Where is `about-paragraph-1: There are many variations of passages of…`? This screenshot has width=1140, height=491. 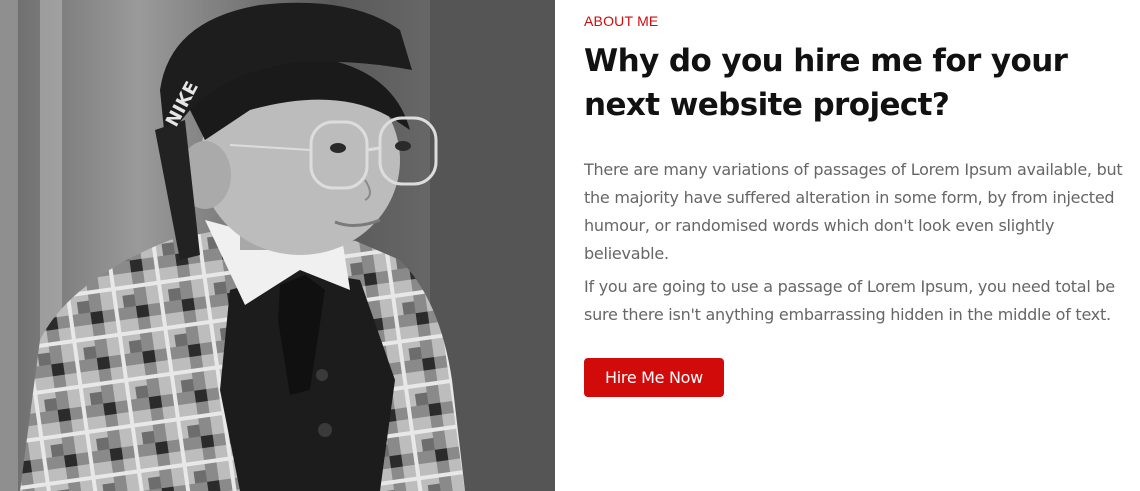
about-paragraph-1: There are many variations of passages of… is located at coordinates (853, 211).